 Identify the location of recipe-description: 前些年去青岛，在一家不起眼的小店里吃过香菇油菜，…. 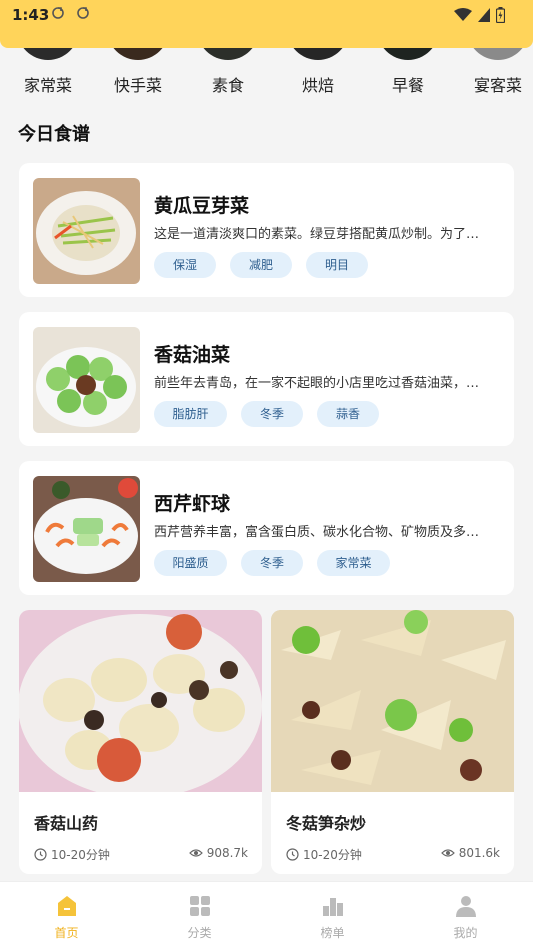
(317, 383).